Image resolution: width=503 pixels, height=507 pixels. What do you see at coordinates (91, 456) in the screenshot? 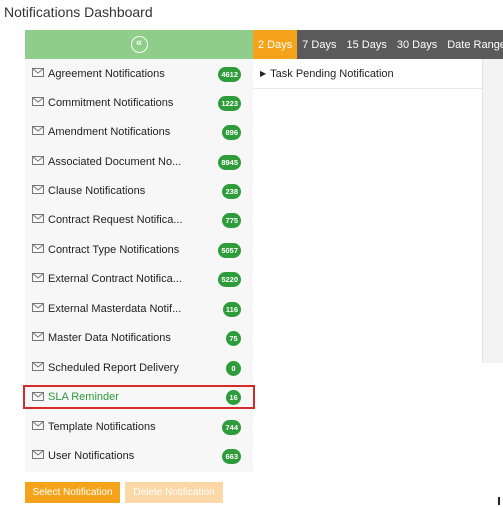
I see `sidebar-item-label: User Notifications` at bounding box center [91, 456].